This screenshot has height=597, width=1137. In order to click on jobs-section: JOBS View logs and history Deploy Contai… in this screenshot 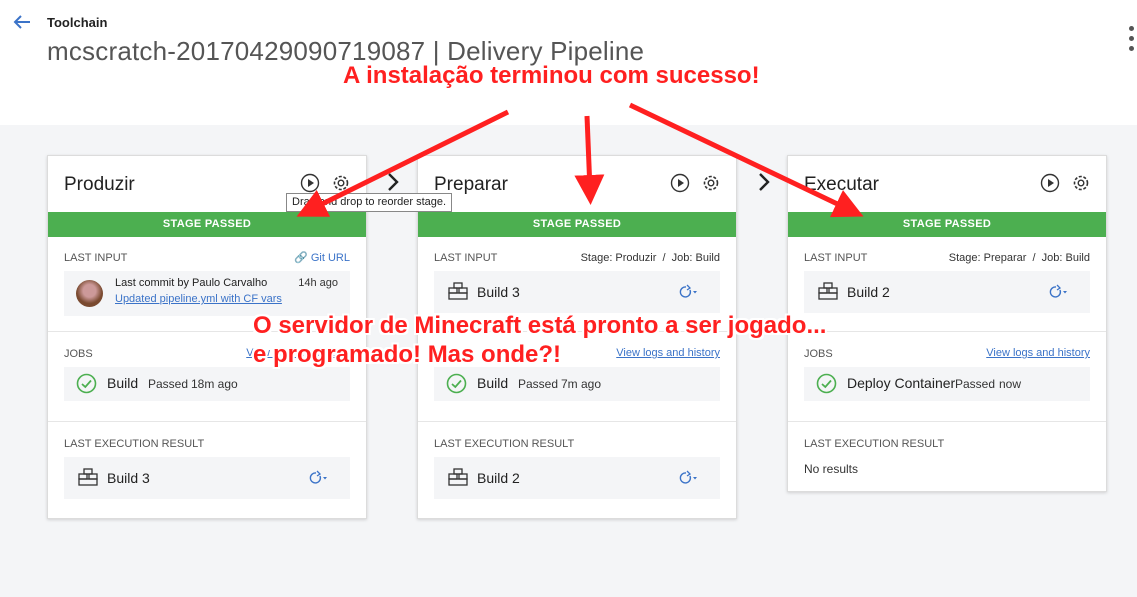, I will do `click(947, 377)`.